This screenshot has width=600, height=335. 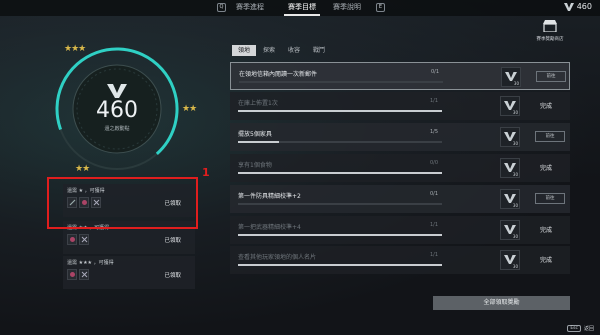 I want to click on esc-key: Esc, so click(x=574, y=328).